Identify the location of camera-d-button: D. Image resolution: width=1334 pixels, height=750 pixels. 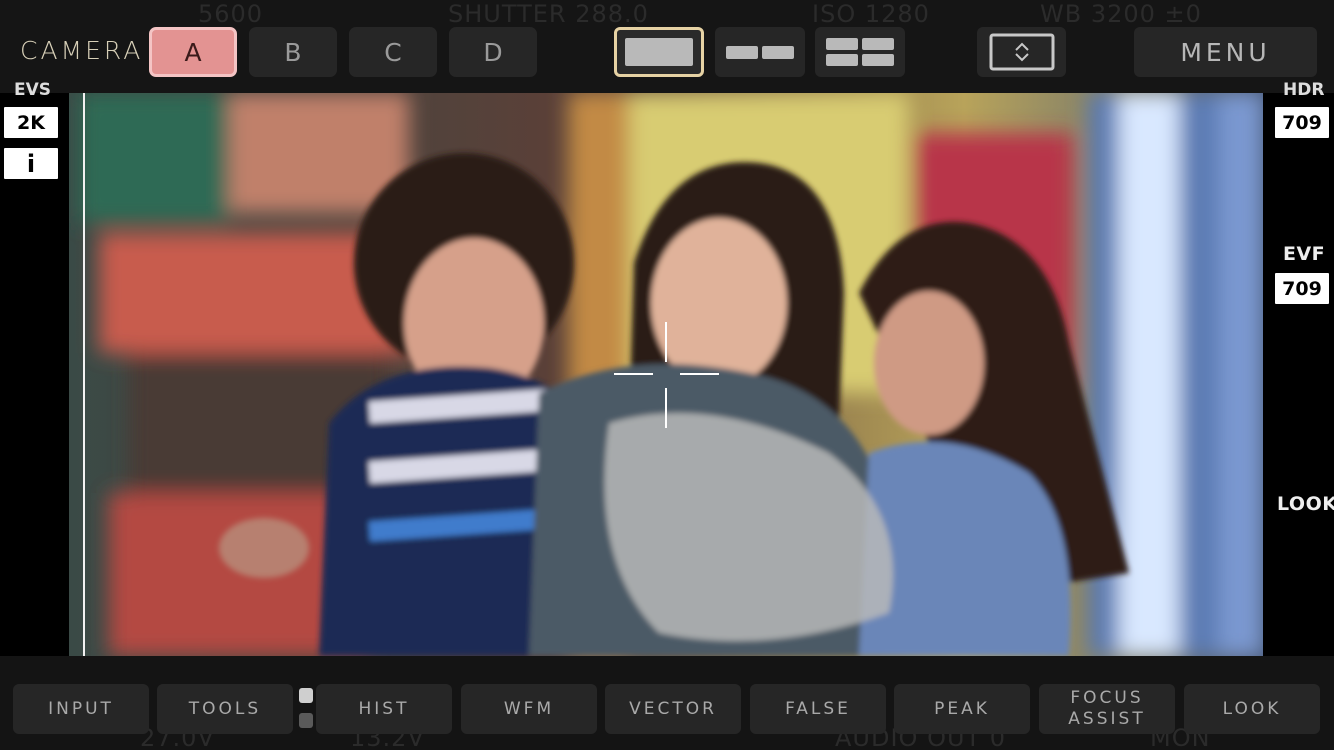
(493, 52).